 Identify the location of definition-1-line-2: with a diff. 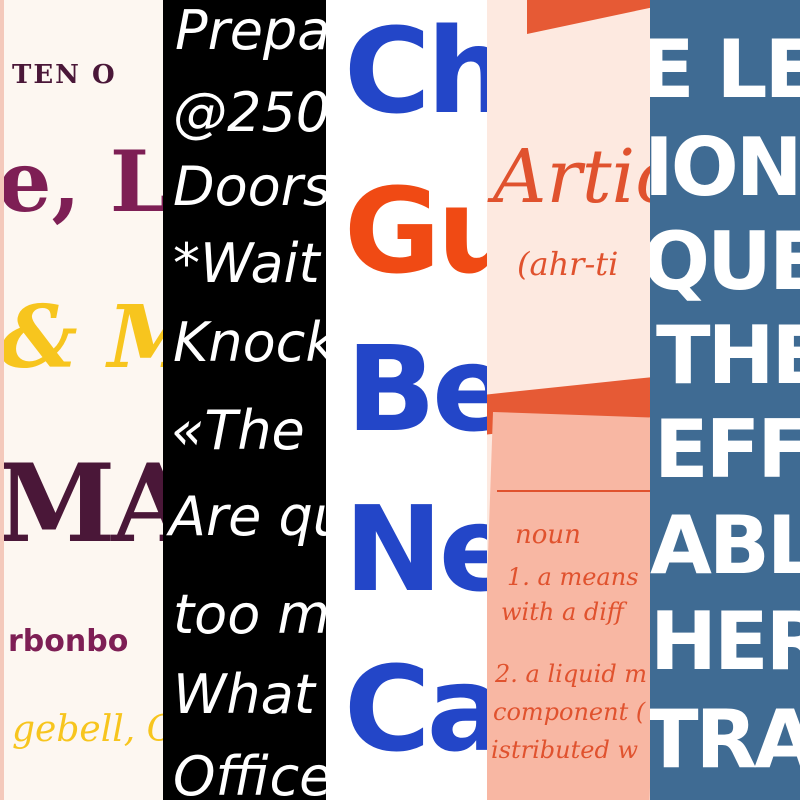
(562, 612).